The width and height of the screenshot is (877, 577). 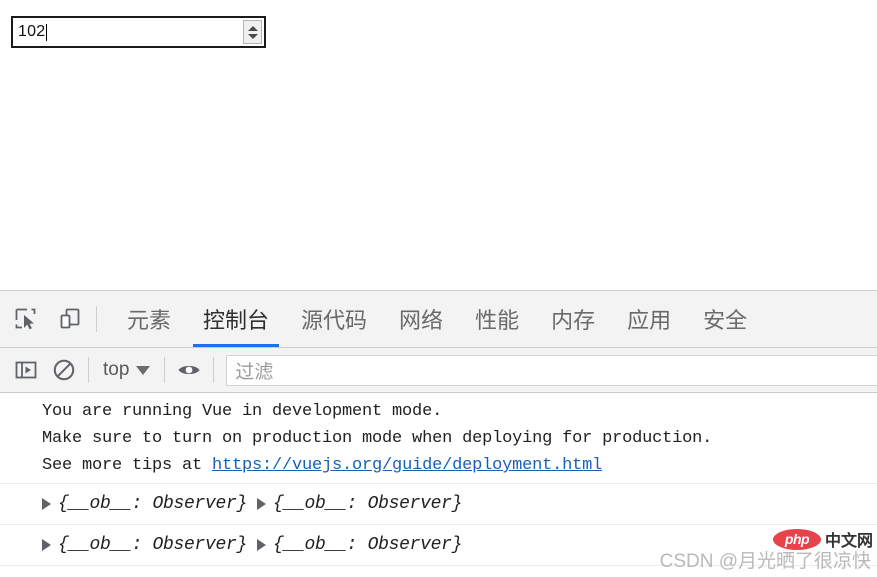 What do you see at coordinates (254, 372) in the screenshot?
I see `console-filter-placeholder: 过滤` at bounding box center [254, 372].